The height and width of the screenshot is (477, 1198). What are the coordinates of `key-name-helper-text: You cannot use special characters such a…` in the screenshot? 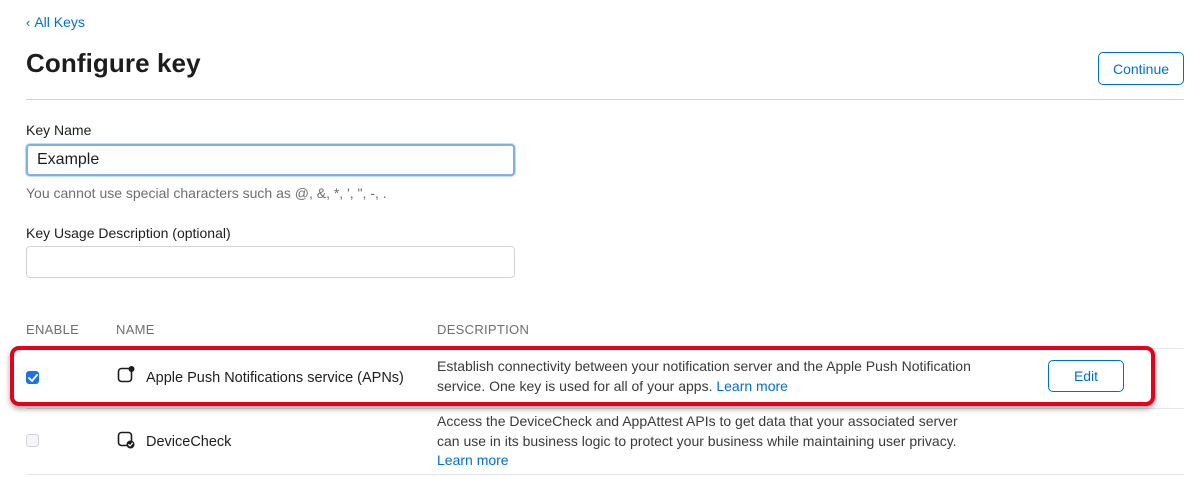 It's located at (206, 193).